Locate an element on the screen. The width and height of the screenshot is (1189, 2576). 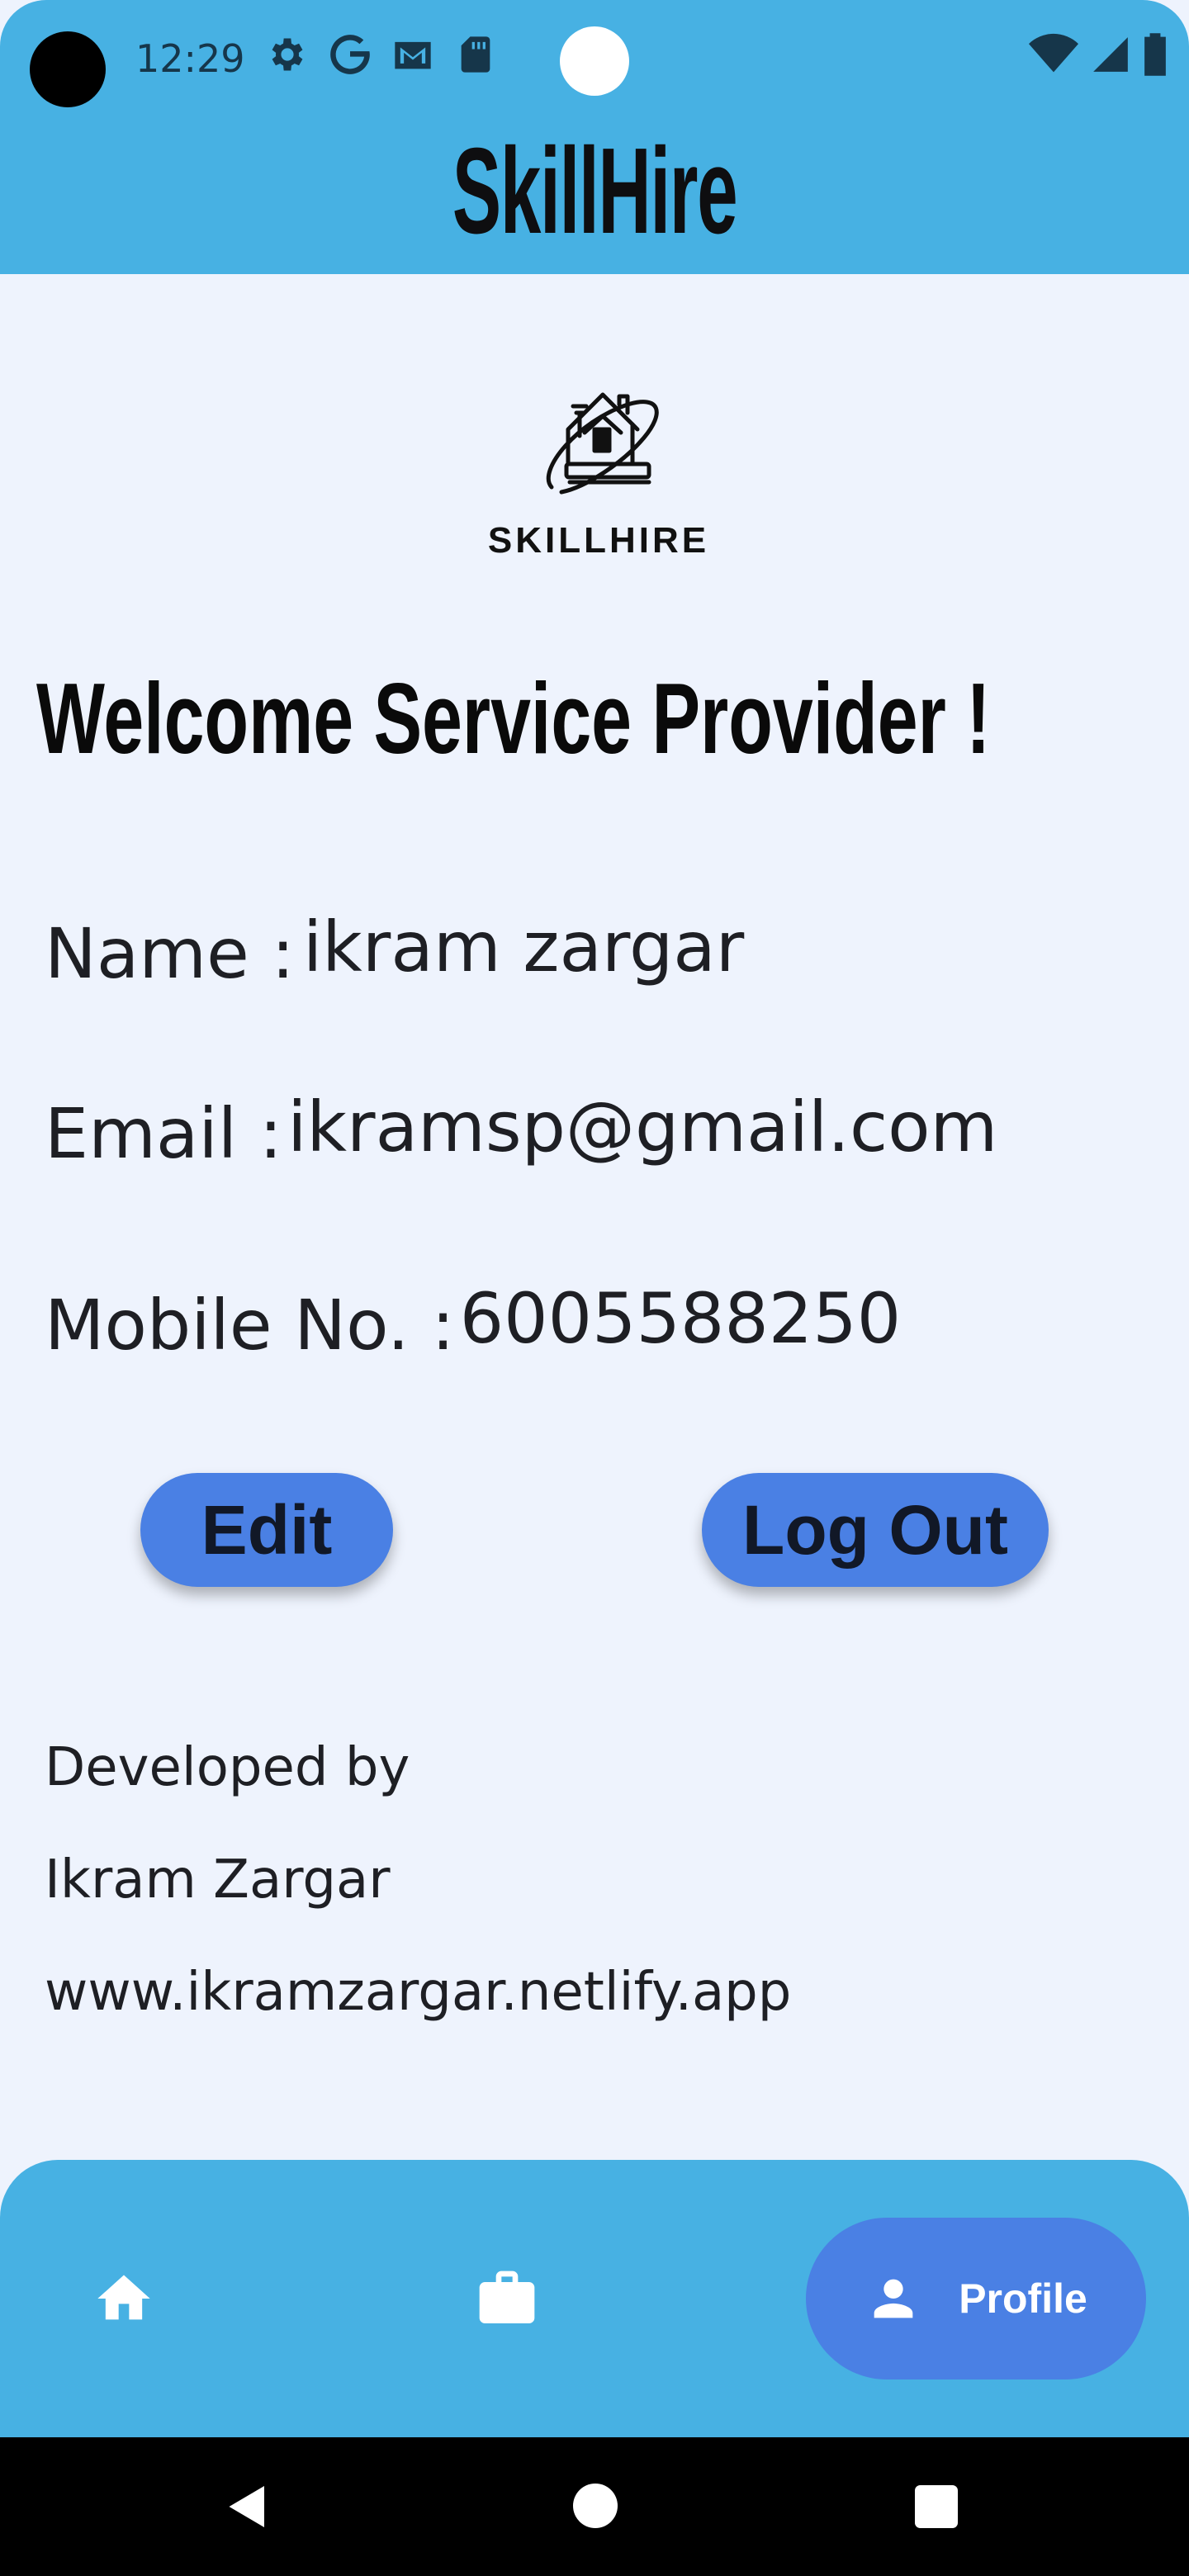
status-bar: 12:29 is located at coordinates (594, 58).